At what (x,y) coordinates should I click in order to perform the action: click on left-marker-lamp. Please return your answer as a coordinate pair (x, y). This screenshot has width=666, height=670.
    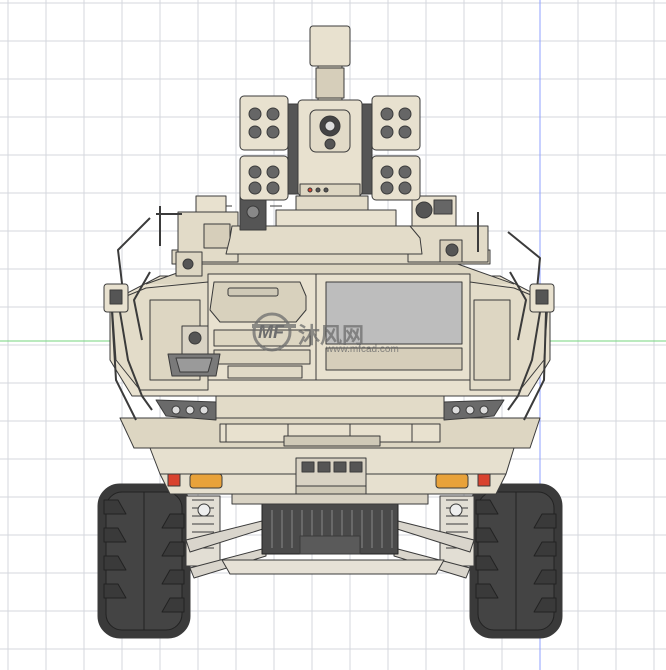
    Looking at the image, I should click on (174, 480).